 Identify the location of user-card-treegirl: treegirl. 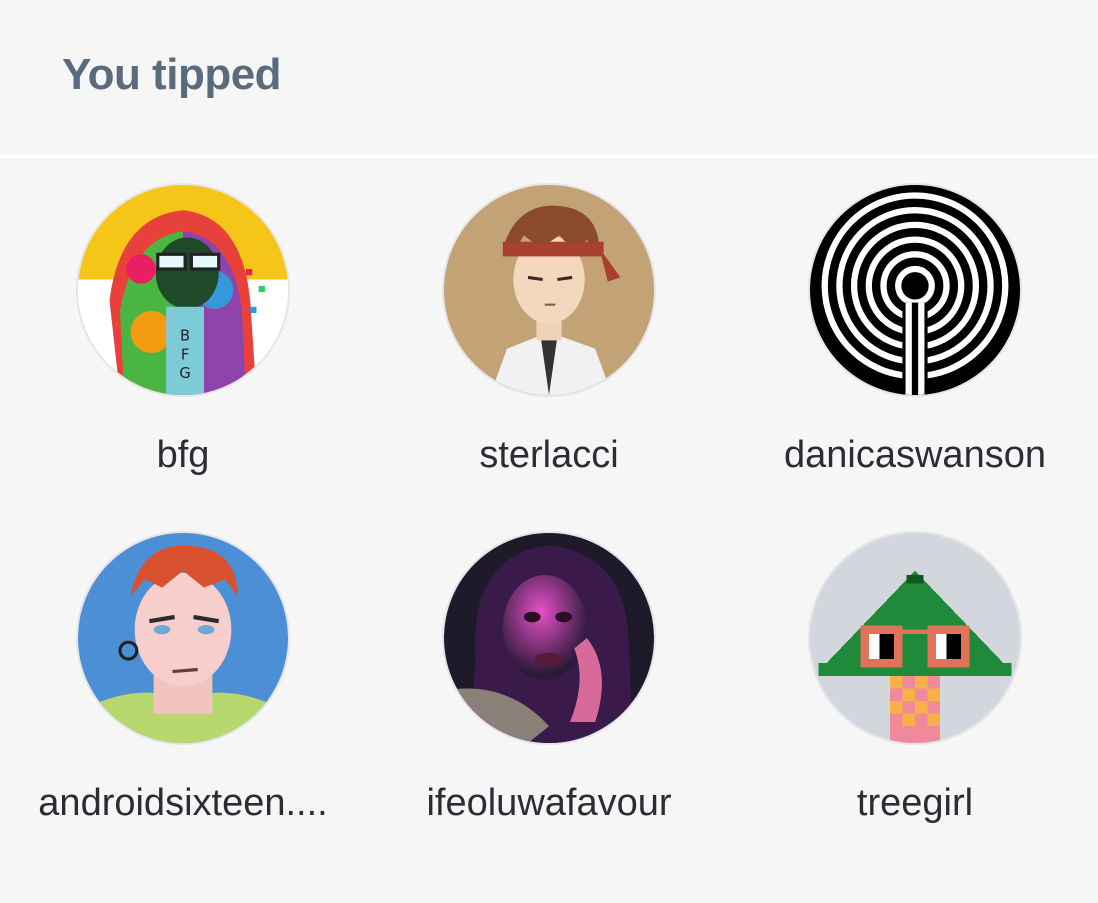
(915, 680).